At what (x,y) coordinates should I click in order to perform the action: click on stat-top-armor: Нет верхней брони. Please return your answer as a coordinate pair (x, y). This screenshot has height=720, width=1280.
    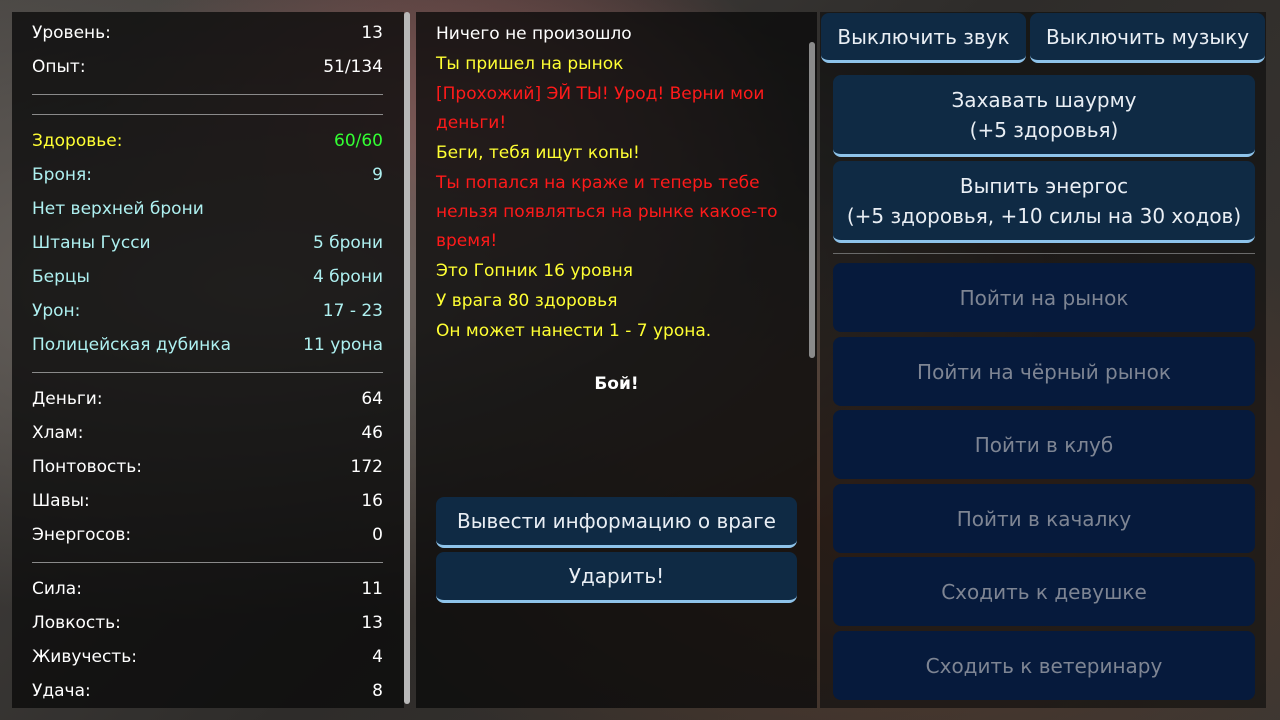
    Looking at the image, I should click on (207, 209).